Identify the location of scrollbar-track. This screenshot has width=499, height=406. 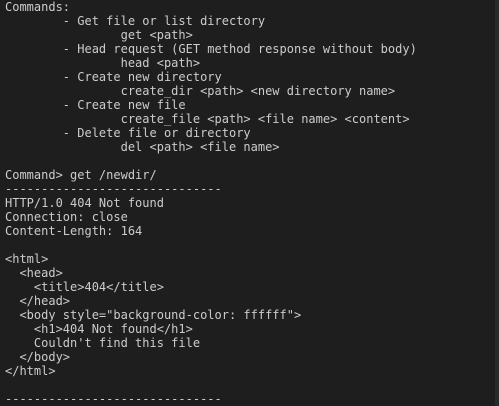
(497, 203).